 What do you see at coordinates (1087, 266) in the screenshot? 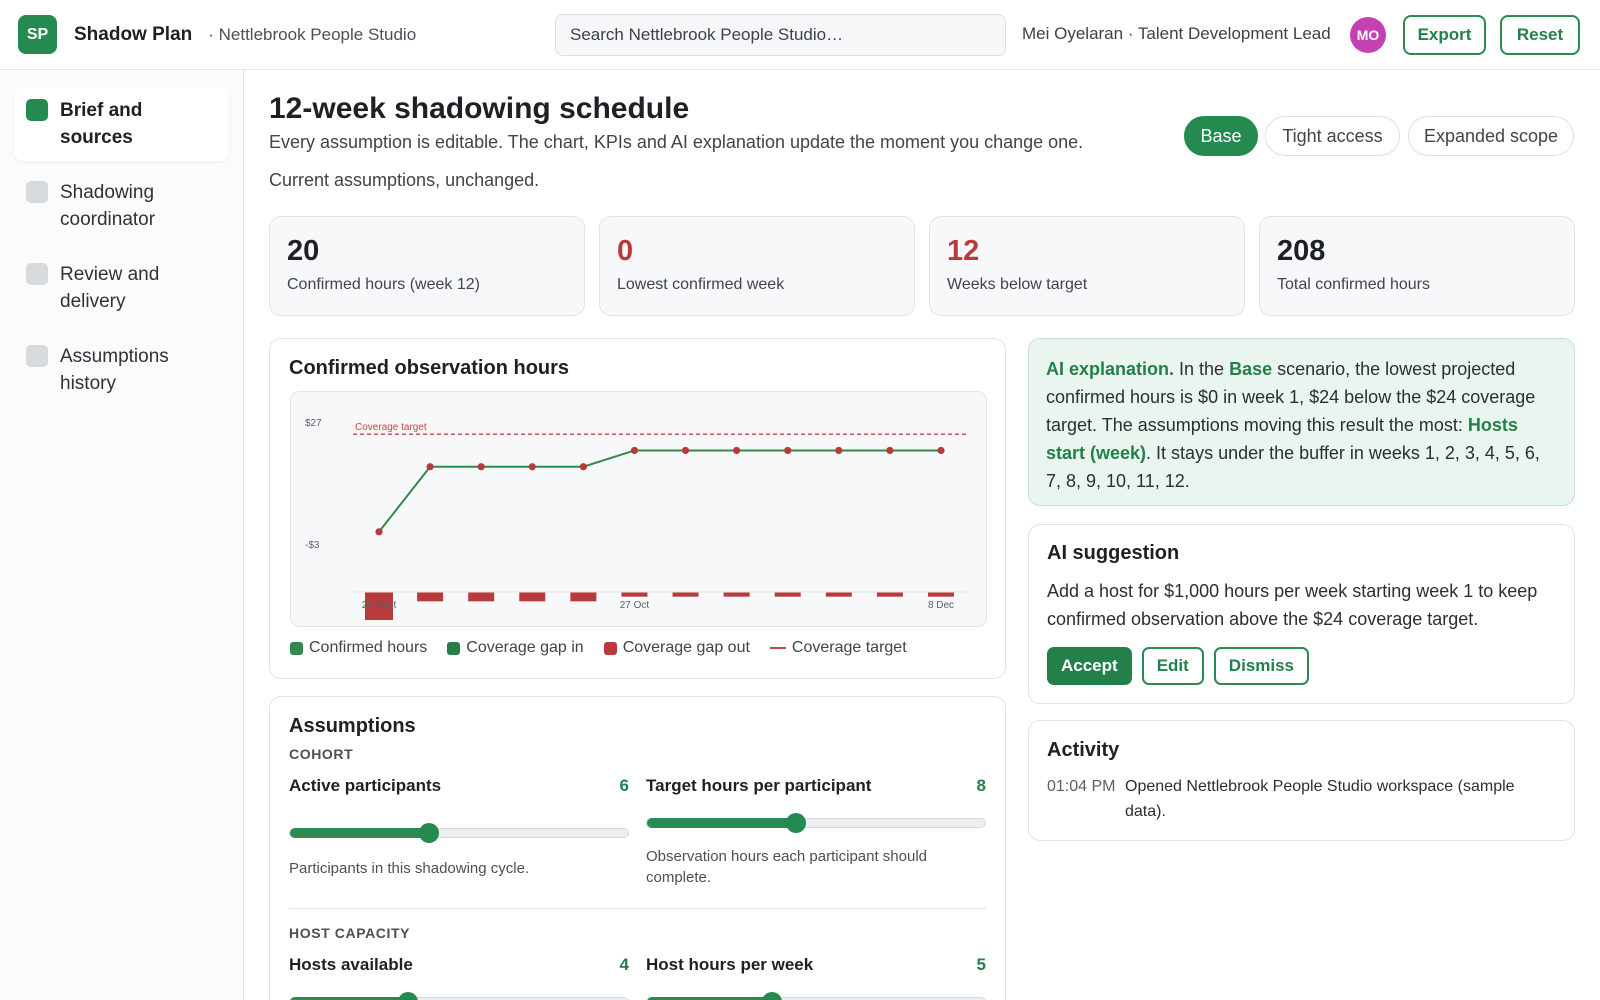
I see `kpi-weeks-below-target: 12 Weeks below target` at bounding box center [1087, 266].